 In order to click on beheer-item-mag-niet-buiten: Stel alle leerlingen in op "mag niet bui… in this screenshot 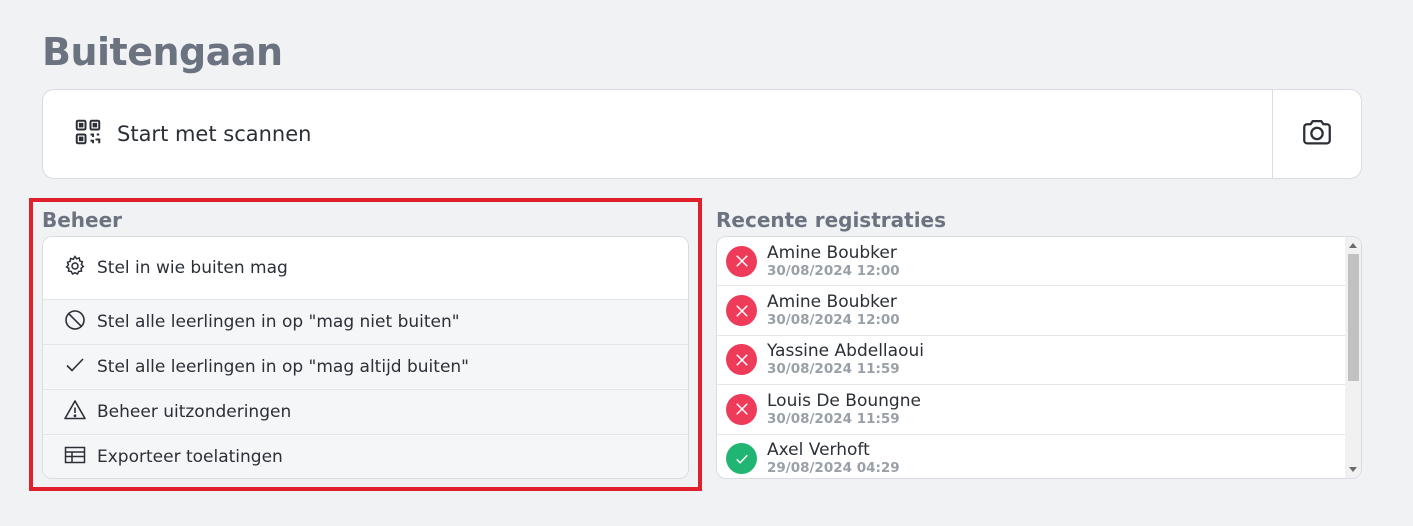, I will do `click(365, 321)`.